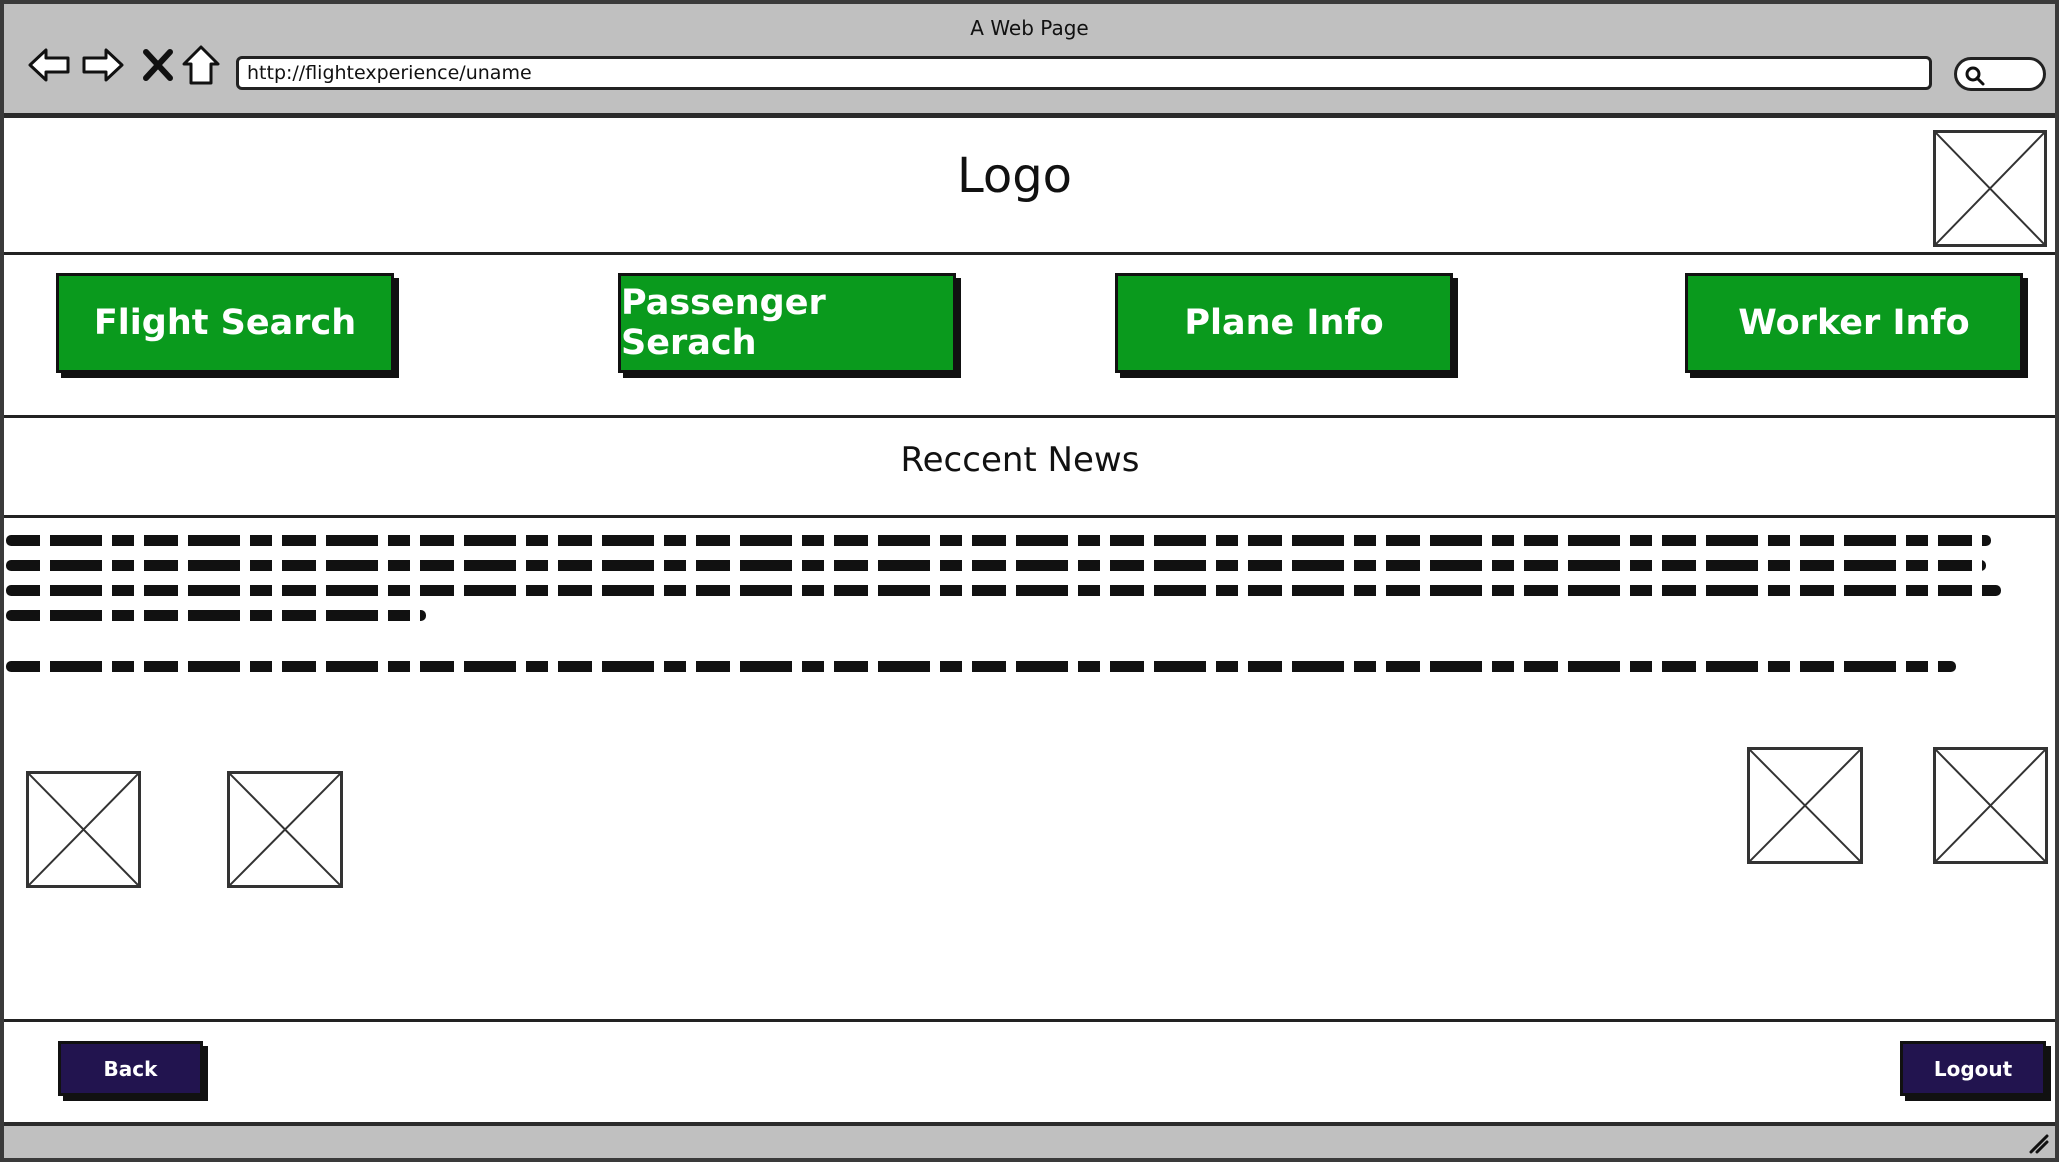  What do you see at coordinates (1029, 516) in the screenshot?
I see `news-heading-divider` at bounding box center [1029, 516].